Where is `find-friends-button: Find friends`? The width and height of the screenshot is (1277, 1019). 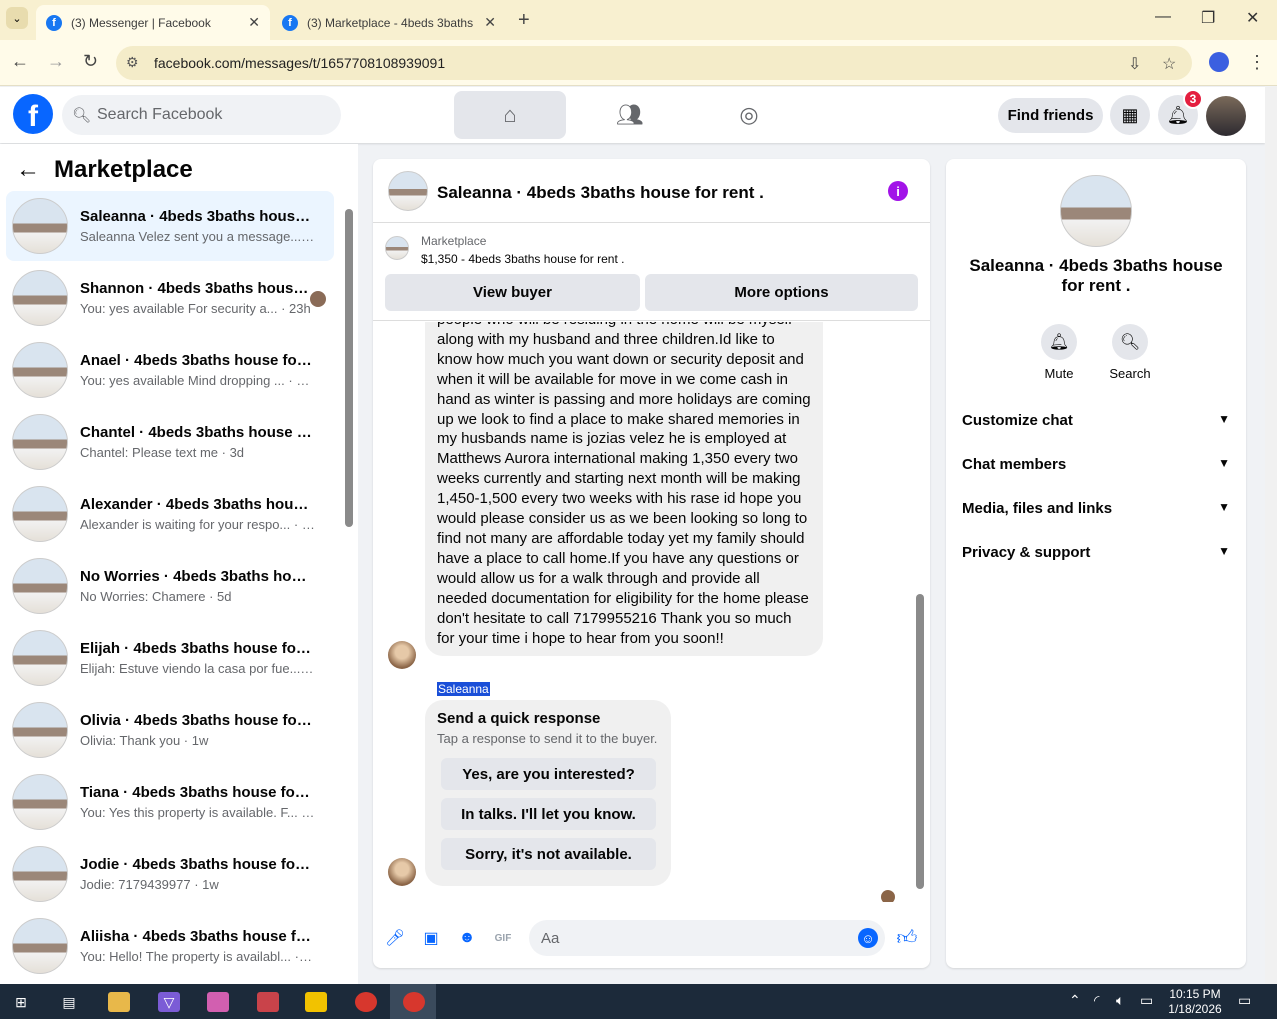 find-friends-button: Find friends is located at coordinates (1050, 115).